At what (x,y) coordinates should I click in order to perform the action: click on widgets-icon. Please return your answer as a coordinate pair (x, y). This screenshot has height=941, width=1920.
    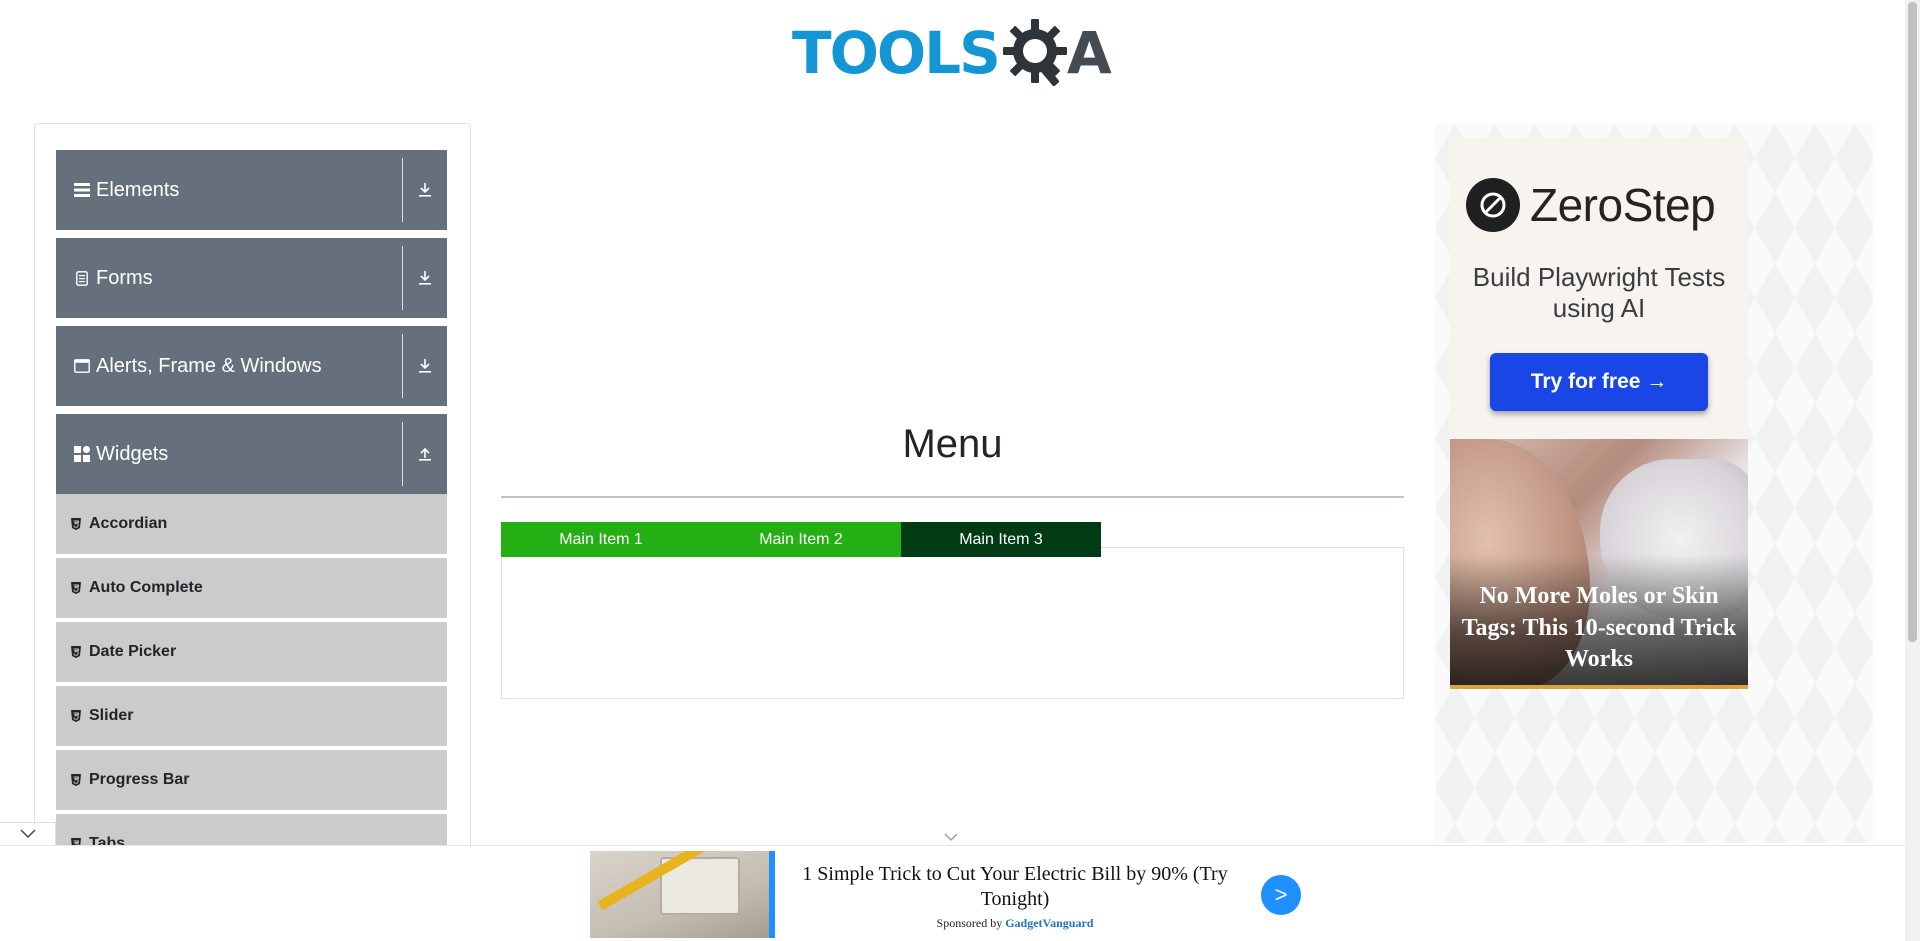
    Looking at the image, I should click on (82, 454).